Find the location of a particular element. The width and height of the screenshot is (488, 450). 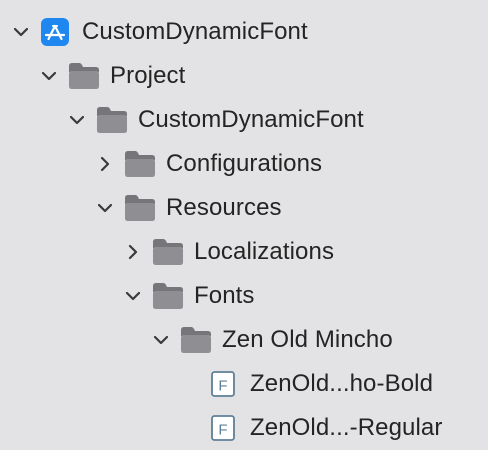

navigator-row-project-folder: Project is located at coordinates (244, 76).